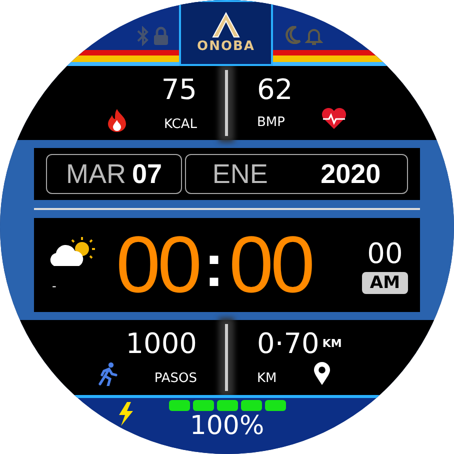 The height and width of the screenshot is (454, 454). What do you see at coordinates (226, 25) in the screenshot?
I see `logo-mark-icon` at bounding box center [226, 25].